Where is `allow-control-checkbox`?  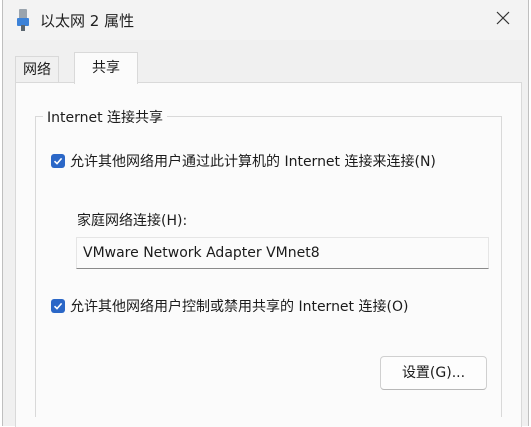 allow-control-checkbox is located at coordinates (58, 306).